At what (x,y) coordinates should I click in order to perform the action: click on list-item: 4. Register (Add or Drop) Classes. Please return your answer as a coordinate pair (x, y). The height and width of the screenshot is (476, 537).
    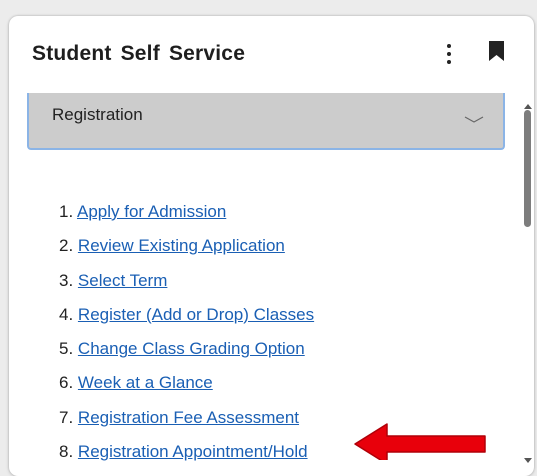
    Looking at the image, I should click on (186, 322).